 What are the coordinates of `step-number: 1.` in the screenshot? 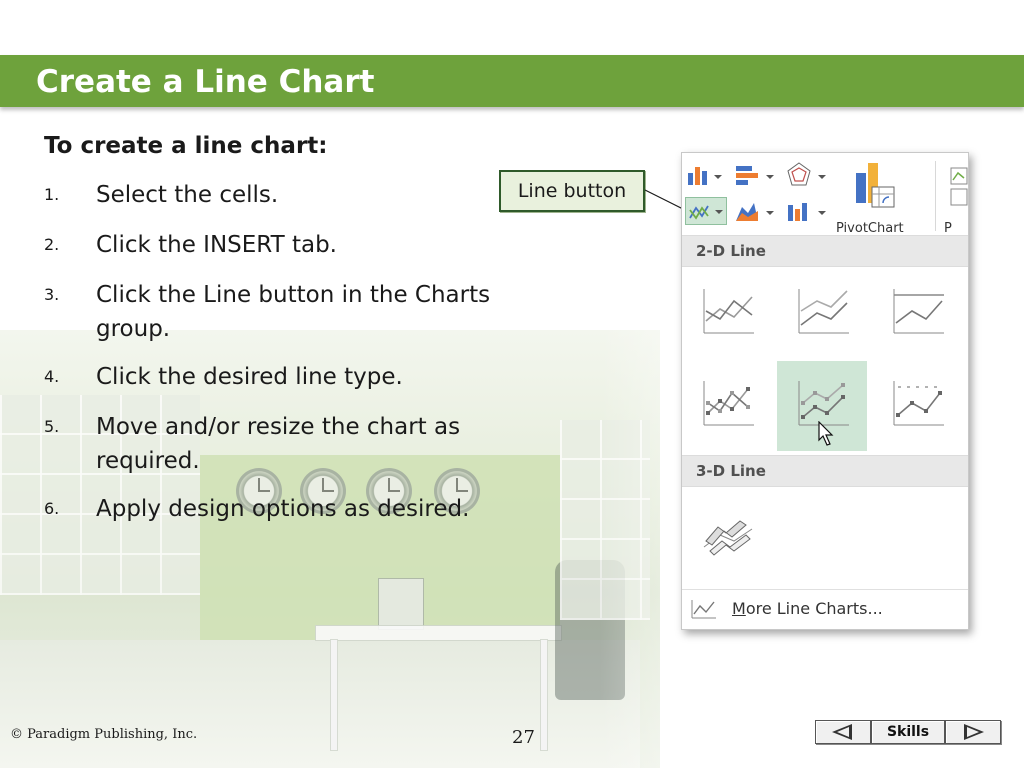 It's located at (52, 194).